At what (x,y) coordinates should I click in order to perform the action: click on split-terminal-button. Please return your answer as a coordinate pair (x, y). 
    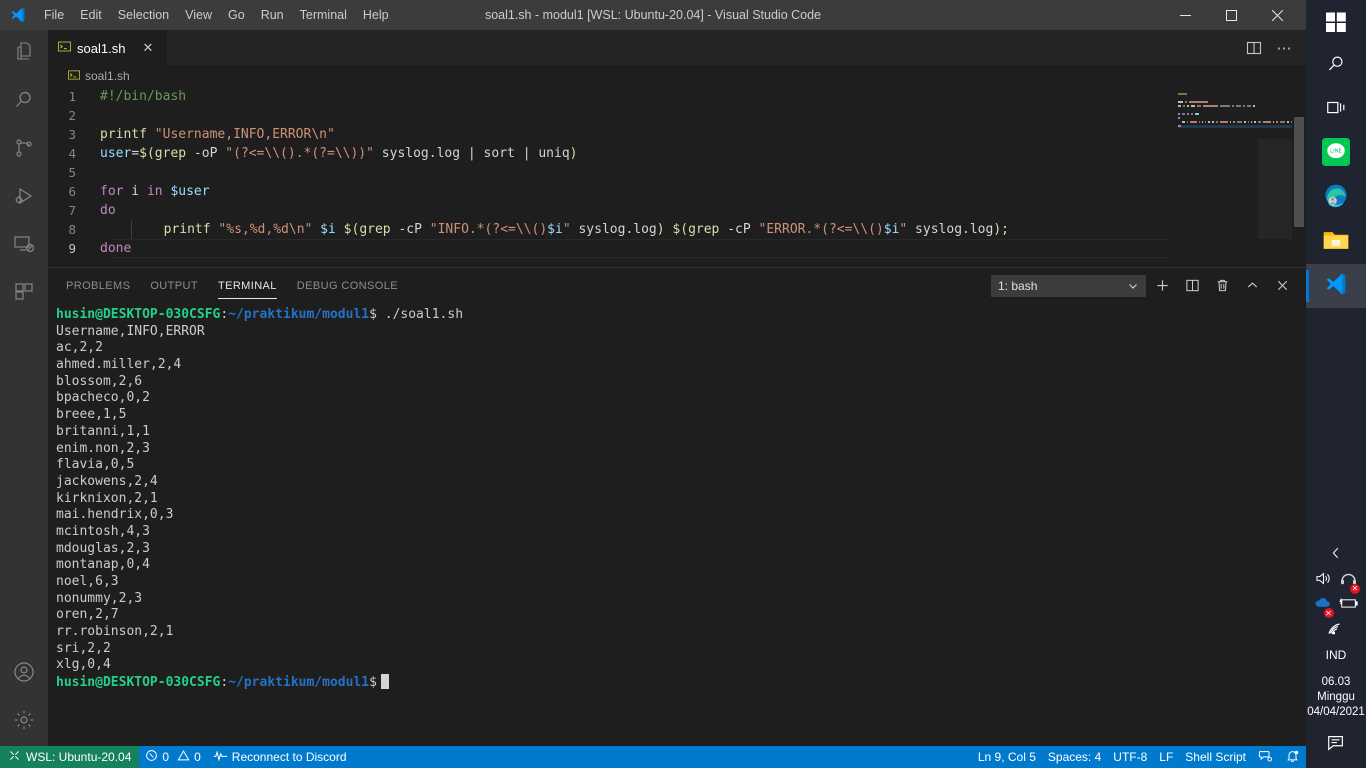
    Looking at the image, I should click on (1192, 286).